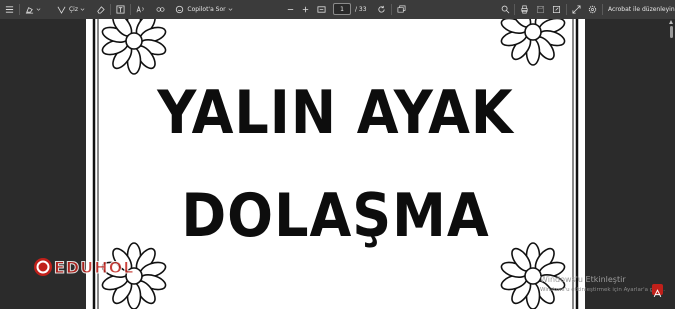  I want to click on draw-label: Çiz, so click(73, 9).